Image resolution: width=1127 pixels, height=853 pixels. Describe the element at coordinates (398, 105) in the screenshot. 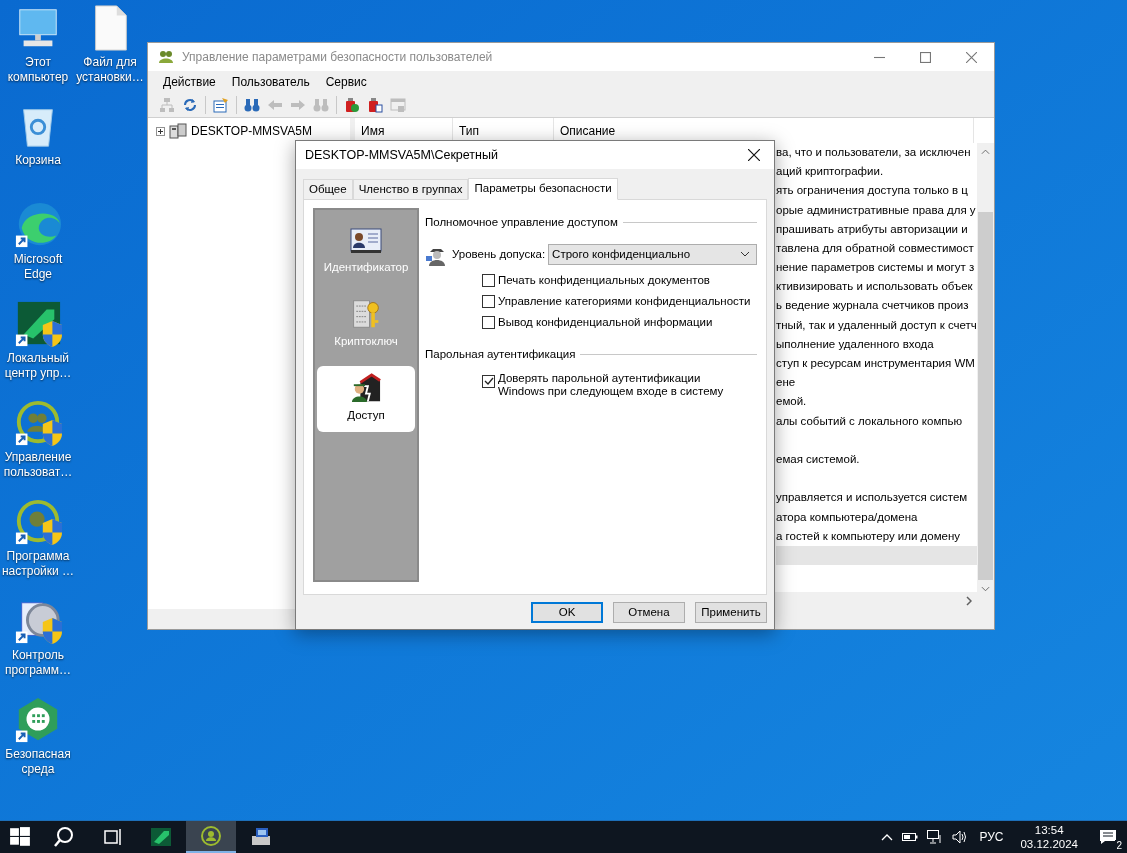

I see `window-icon` at that location.